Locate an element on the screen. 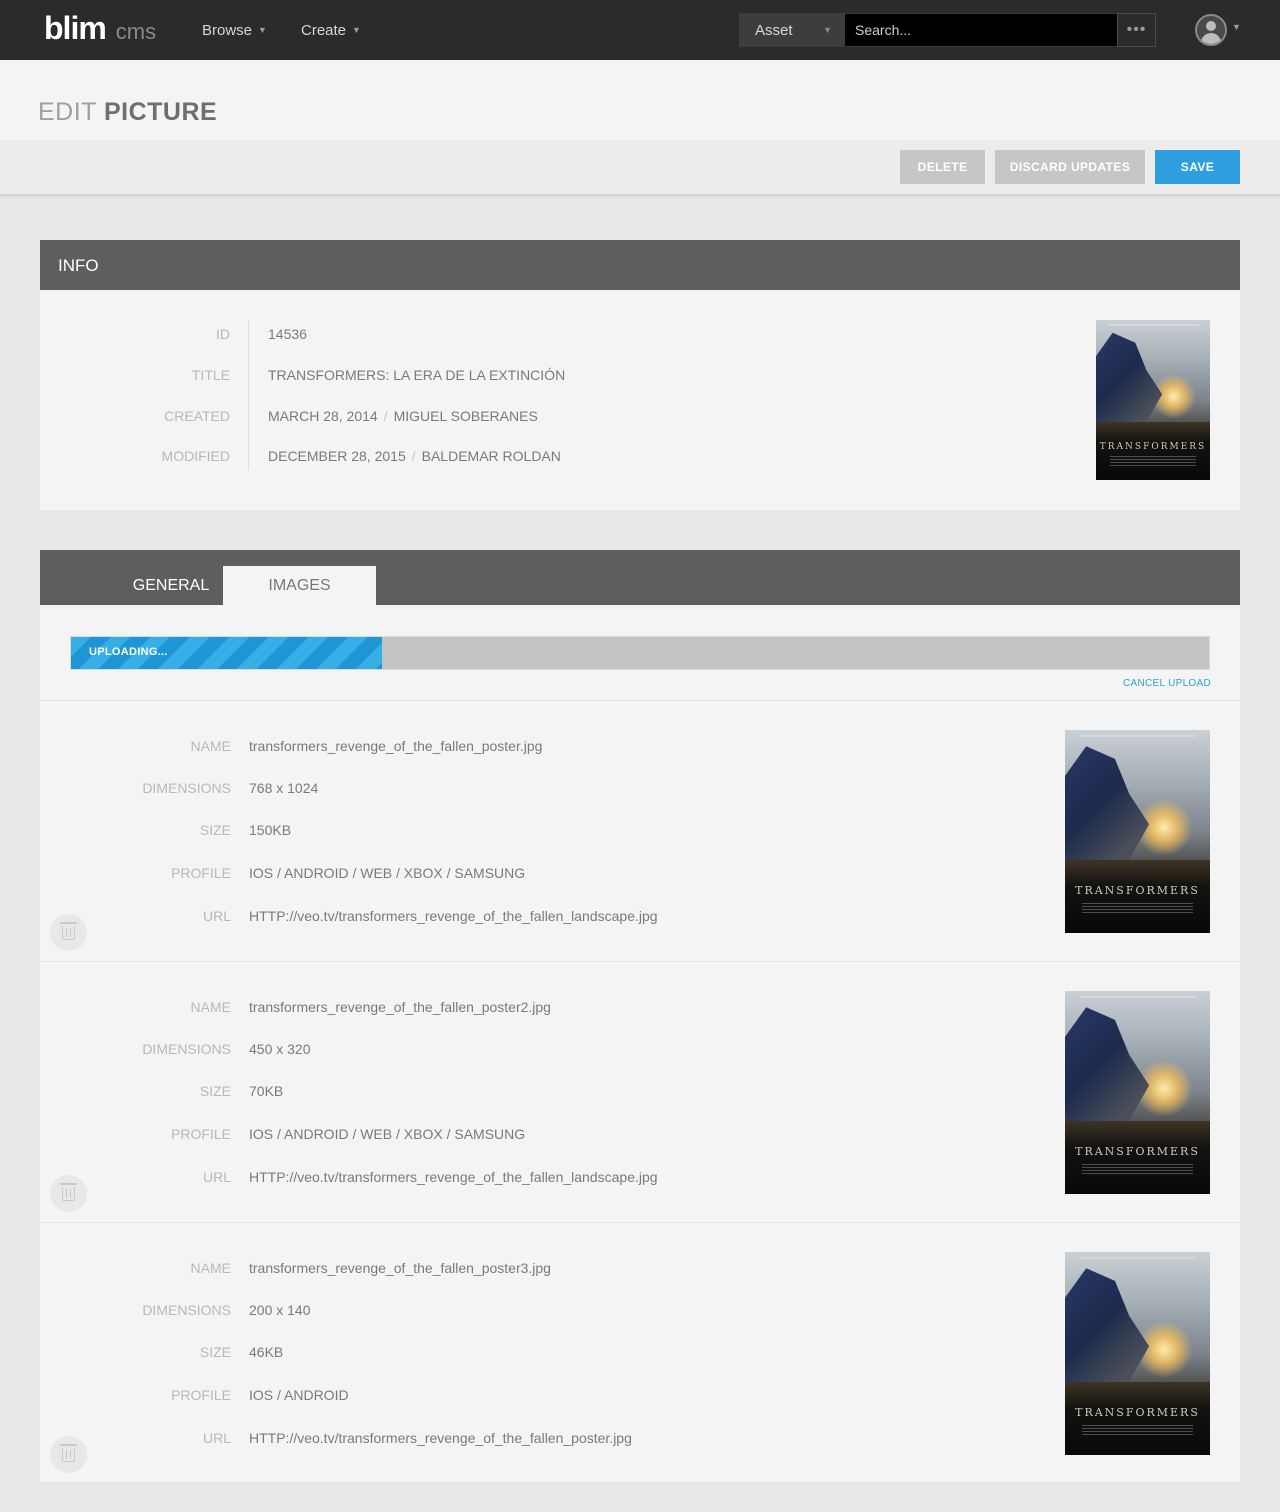 The height and width of the screenshot is (1512, 1280). page-title-action: EDIT is located at coordinates (67, 112).